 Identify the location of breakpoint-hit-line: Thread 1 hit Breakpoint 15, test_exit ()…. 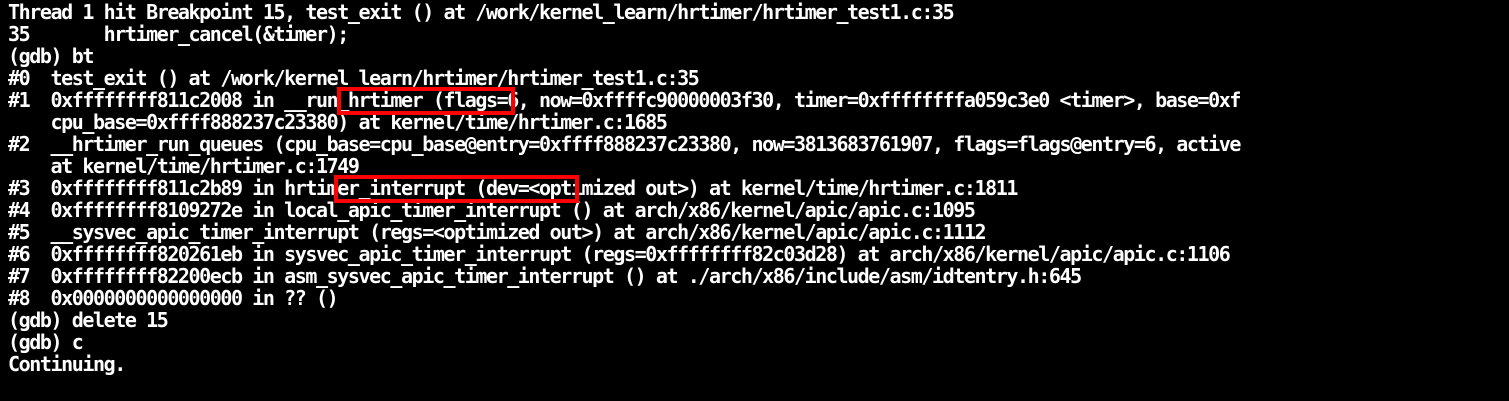
(481, 12).